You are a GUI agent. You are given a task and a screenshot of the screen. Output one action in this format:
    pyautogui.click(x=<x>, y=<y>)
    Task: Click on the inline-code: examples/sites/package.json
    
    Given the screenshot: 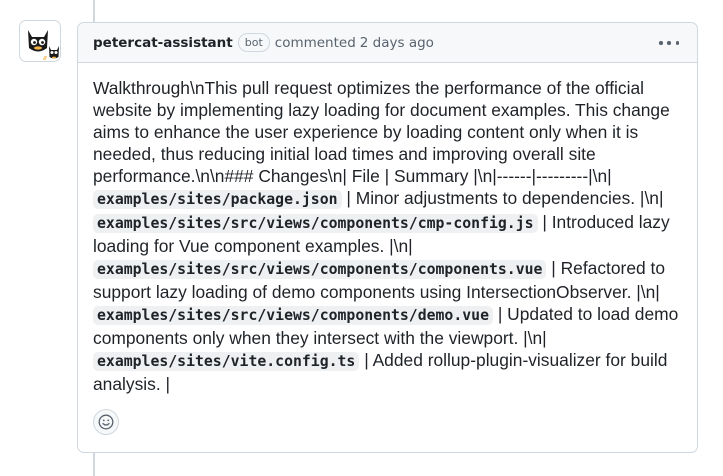 What is the action you would take?
    pyautogui.click(x=217, y=199)
    